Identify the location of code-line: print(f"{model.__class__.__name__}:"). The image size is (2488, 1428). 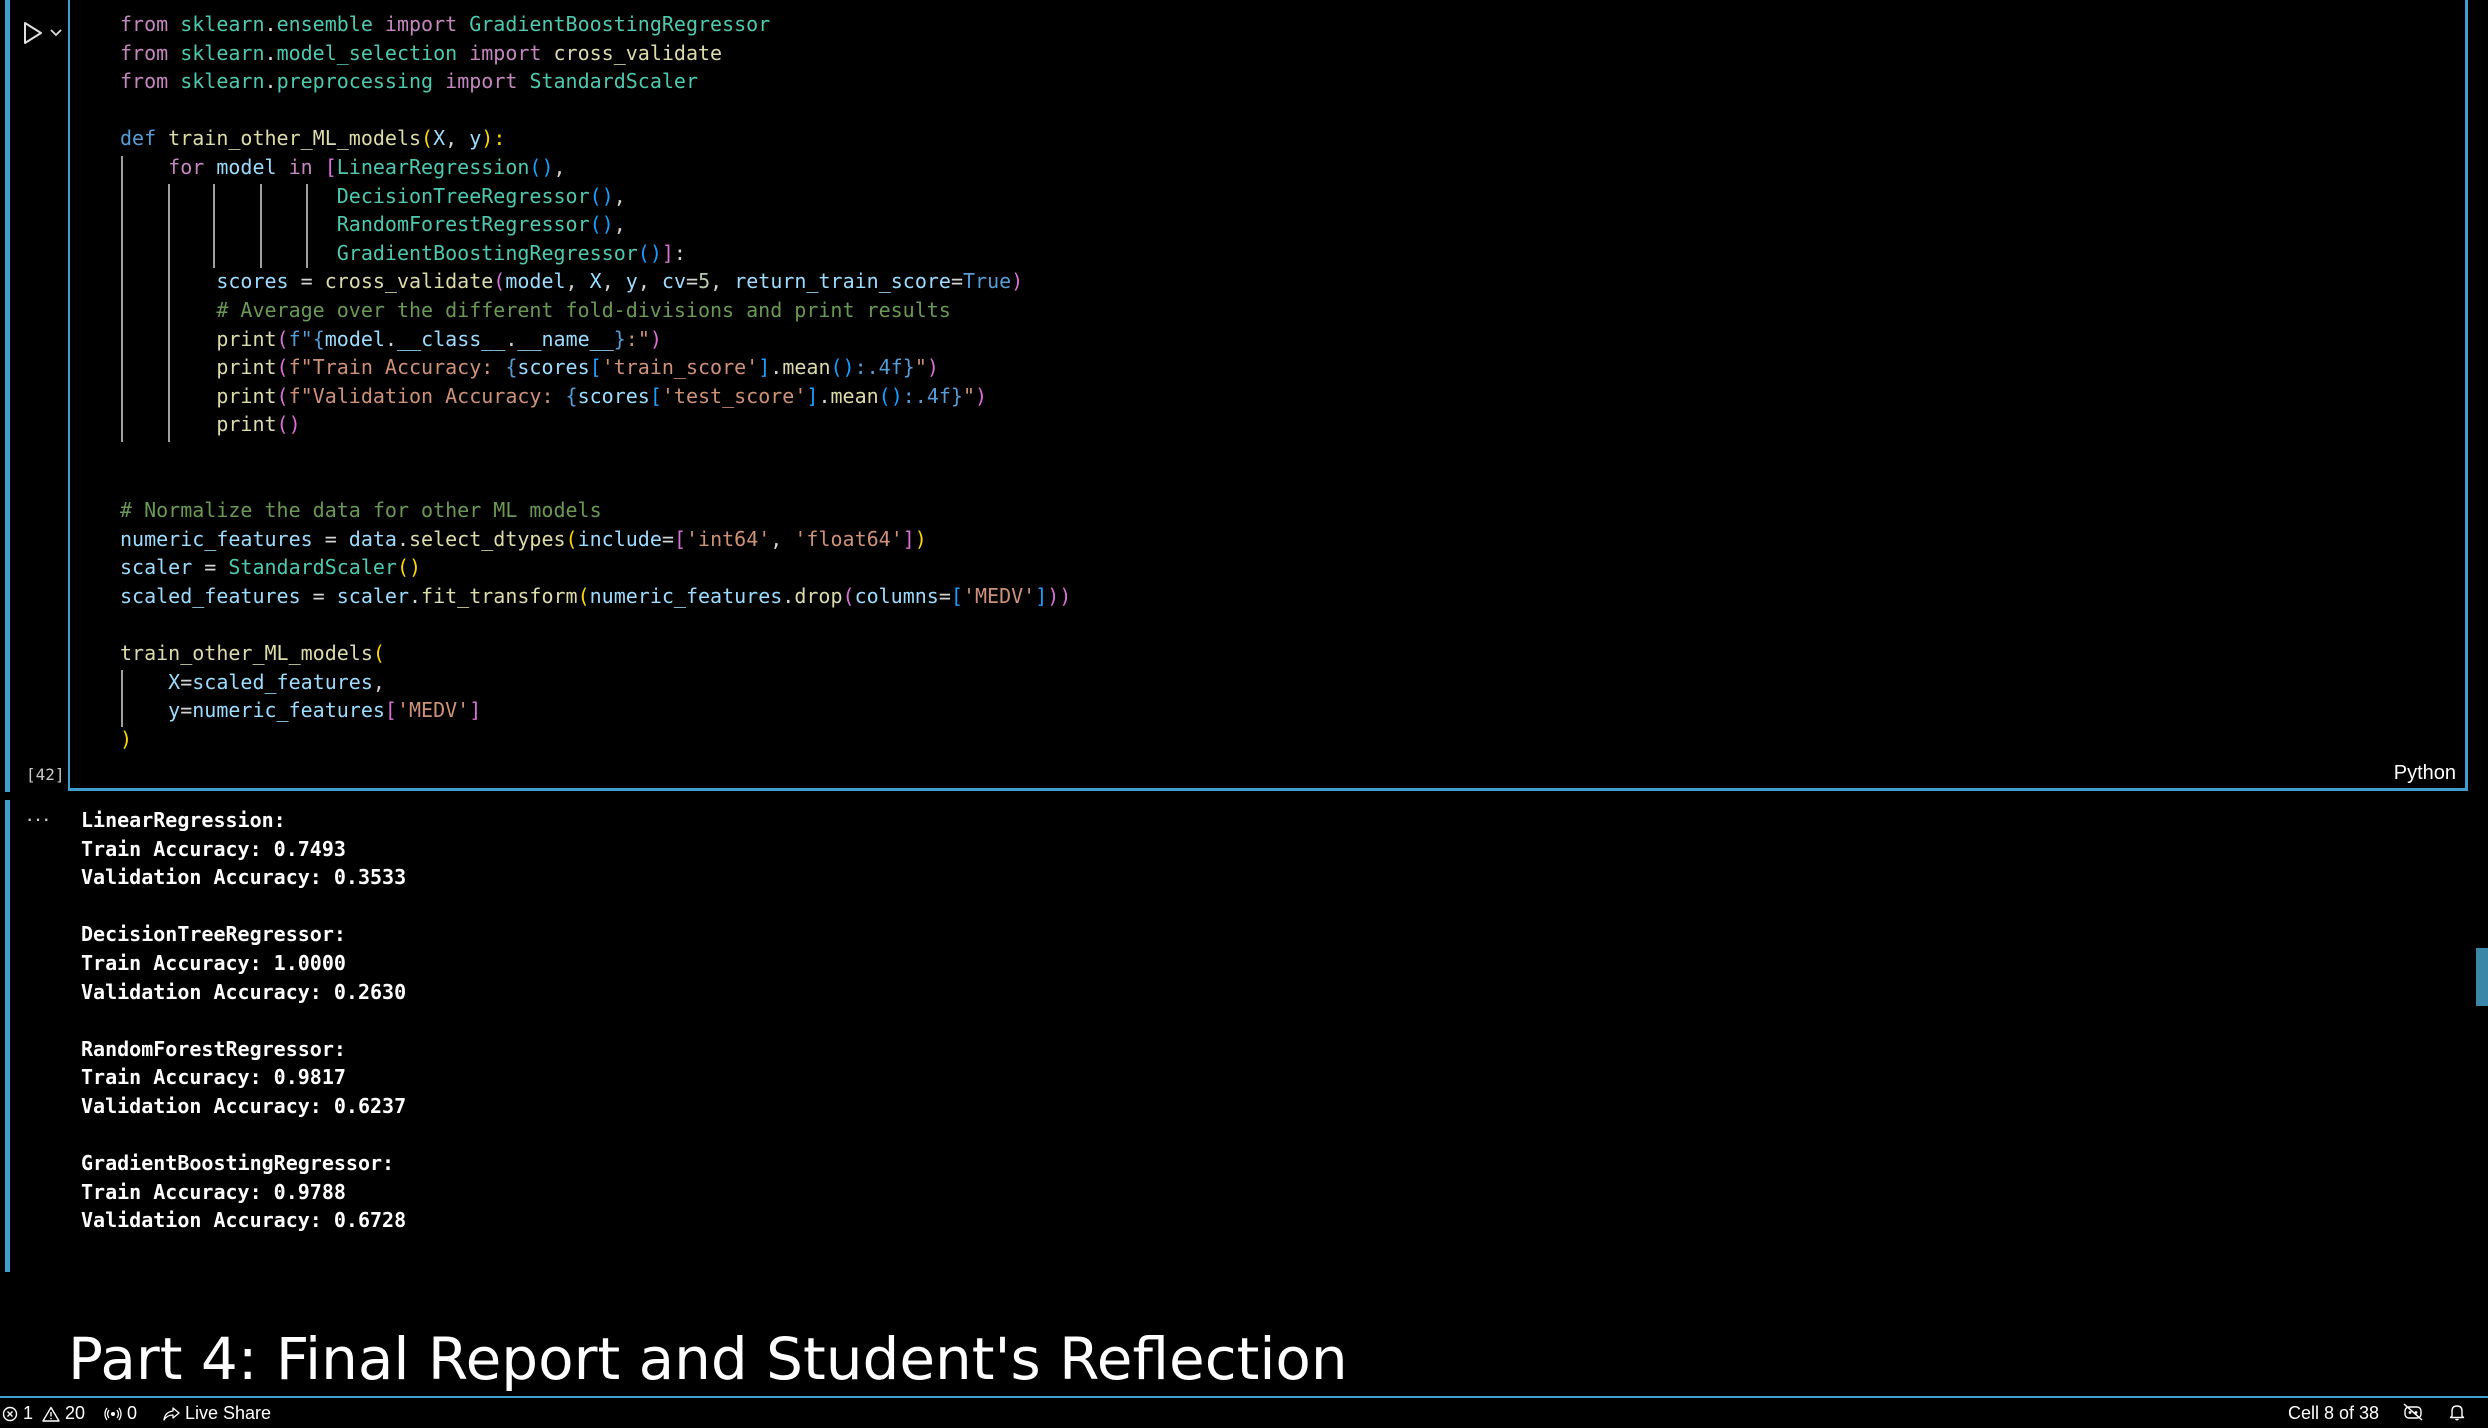
(595, 339).